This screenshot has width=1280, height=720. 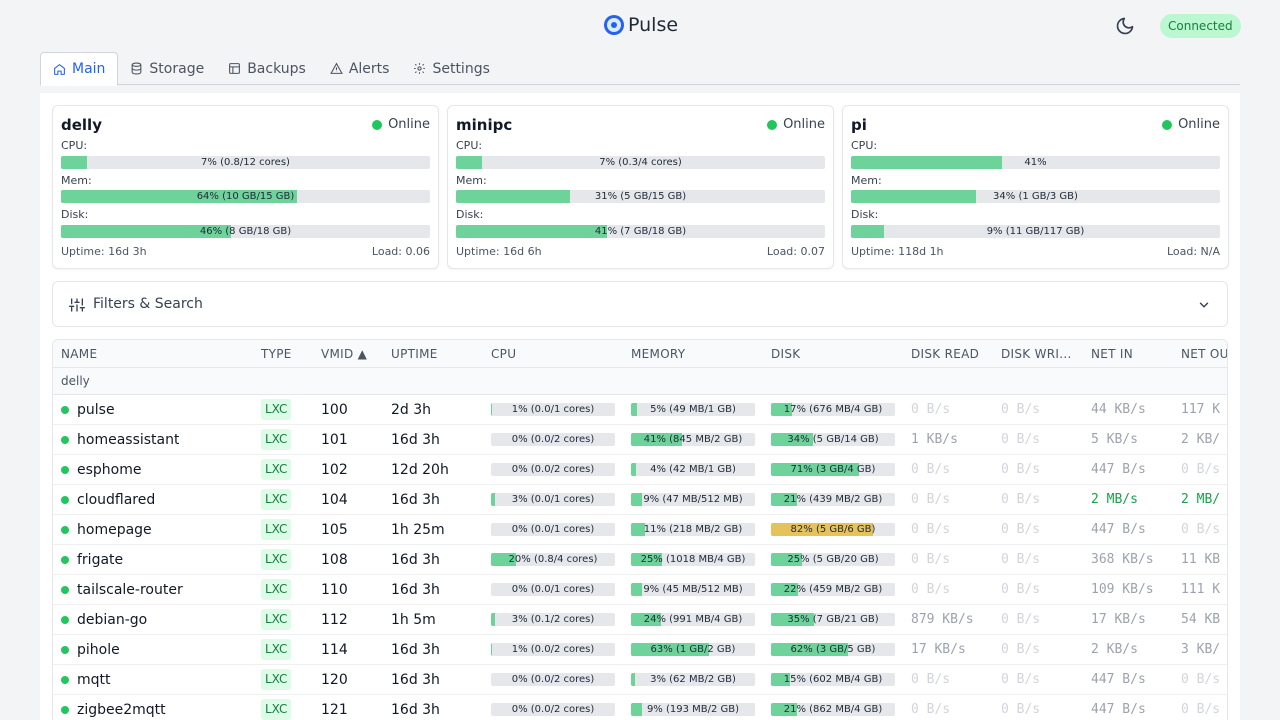 What do you see at coordinates (658, 354) in the screenshot?
I see `column-header-5: MEMORY` at bounding box center [658, 354].